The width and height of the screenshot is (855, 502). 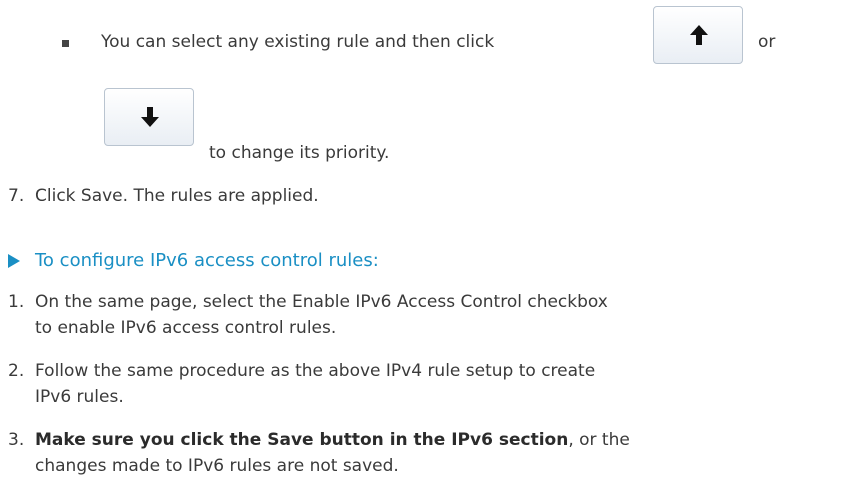 What do you see at coordinates (299, 153) in the screenshot?
I see `bullet-text-after: to change its priority.` at bounding box center [299, 153].